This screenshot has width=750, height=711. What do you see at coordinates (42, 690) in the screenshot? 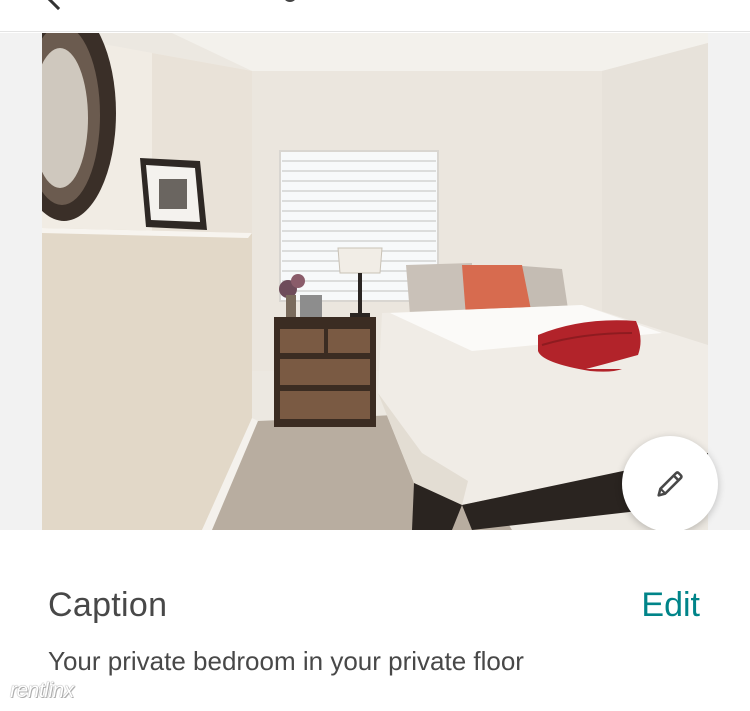
I see `watermark-logo: rentlinx` at bounding box center [42, 690].